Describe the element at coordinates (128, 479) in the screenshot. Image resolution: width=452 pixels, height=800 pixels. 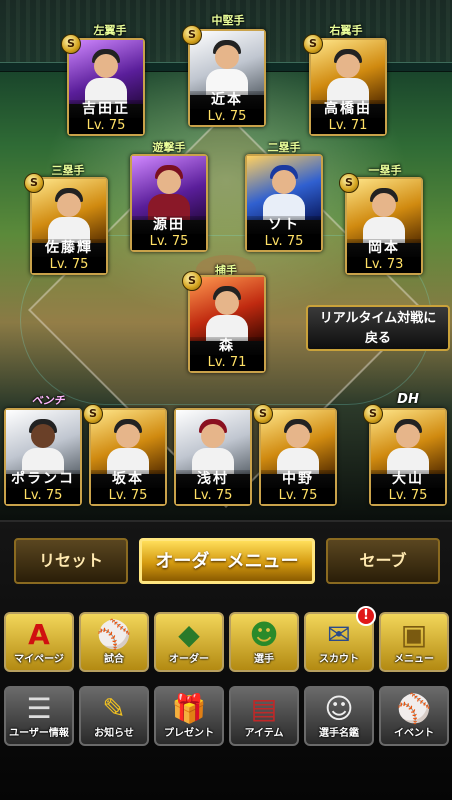
I see `player-name: 坂本` at that location.